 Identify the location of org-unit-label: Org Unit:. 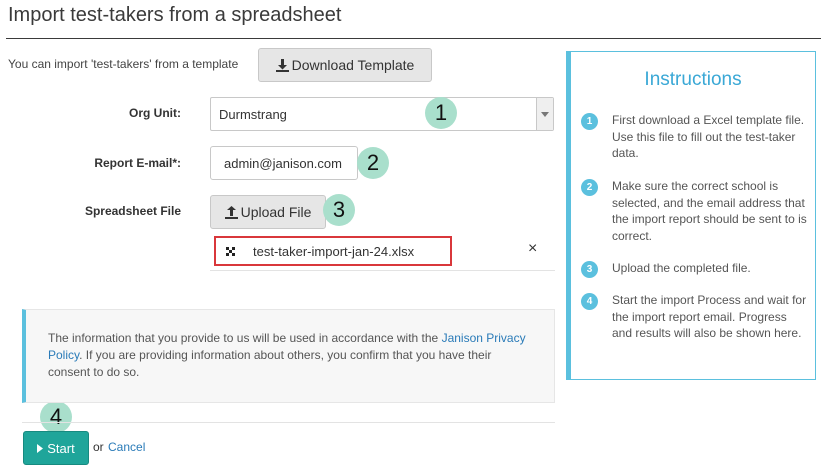
(155, 113).